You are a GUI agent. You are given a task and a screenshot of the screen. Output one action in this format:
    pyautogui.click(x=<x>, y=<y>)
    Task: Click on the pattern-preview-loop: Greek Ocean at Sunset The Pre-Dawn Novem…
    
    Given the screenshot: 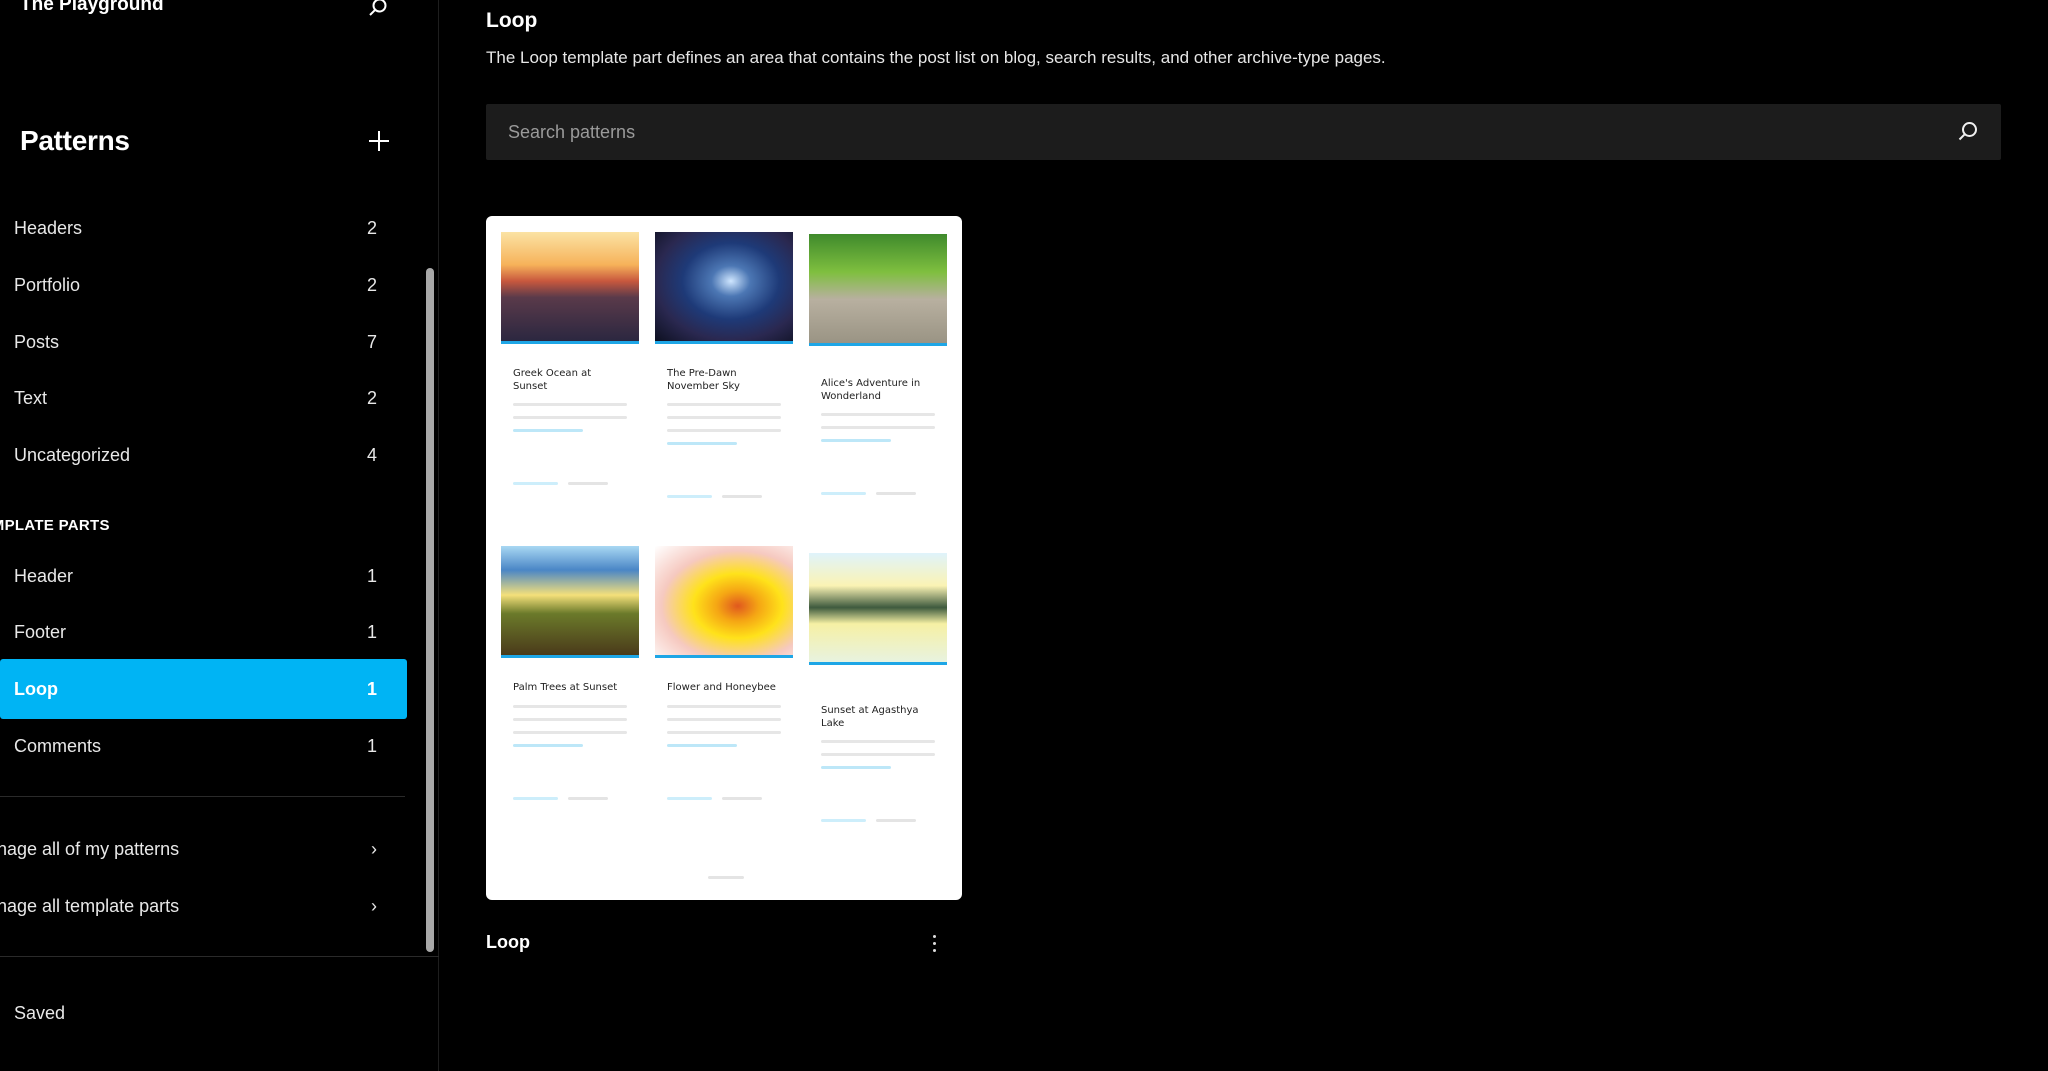 What is the action you would take?
    pyautogui.click(x=724, y=558)
    